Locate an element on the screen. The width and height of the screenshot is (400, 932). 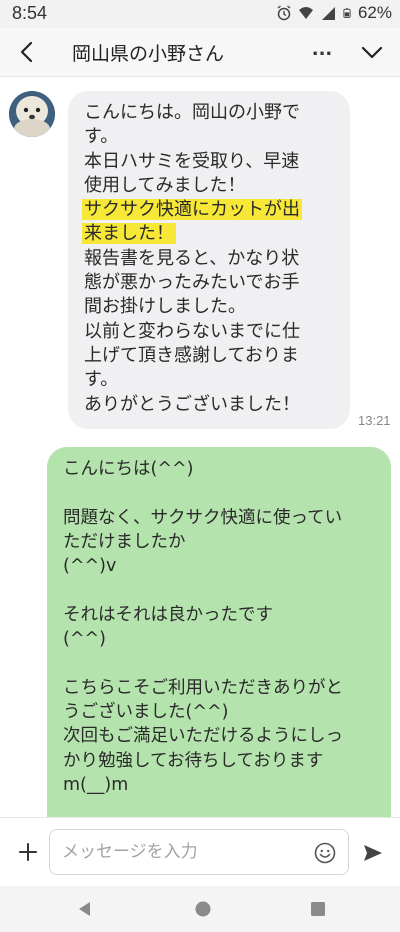
message-line: m(__)m is located at coordinates (96, 784).